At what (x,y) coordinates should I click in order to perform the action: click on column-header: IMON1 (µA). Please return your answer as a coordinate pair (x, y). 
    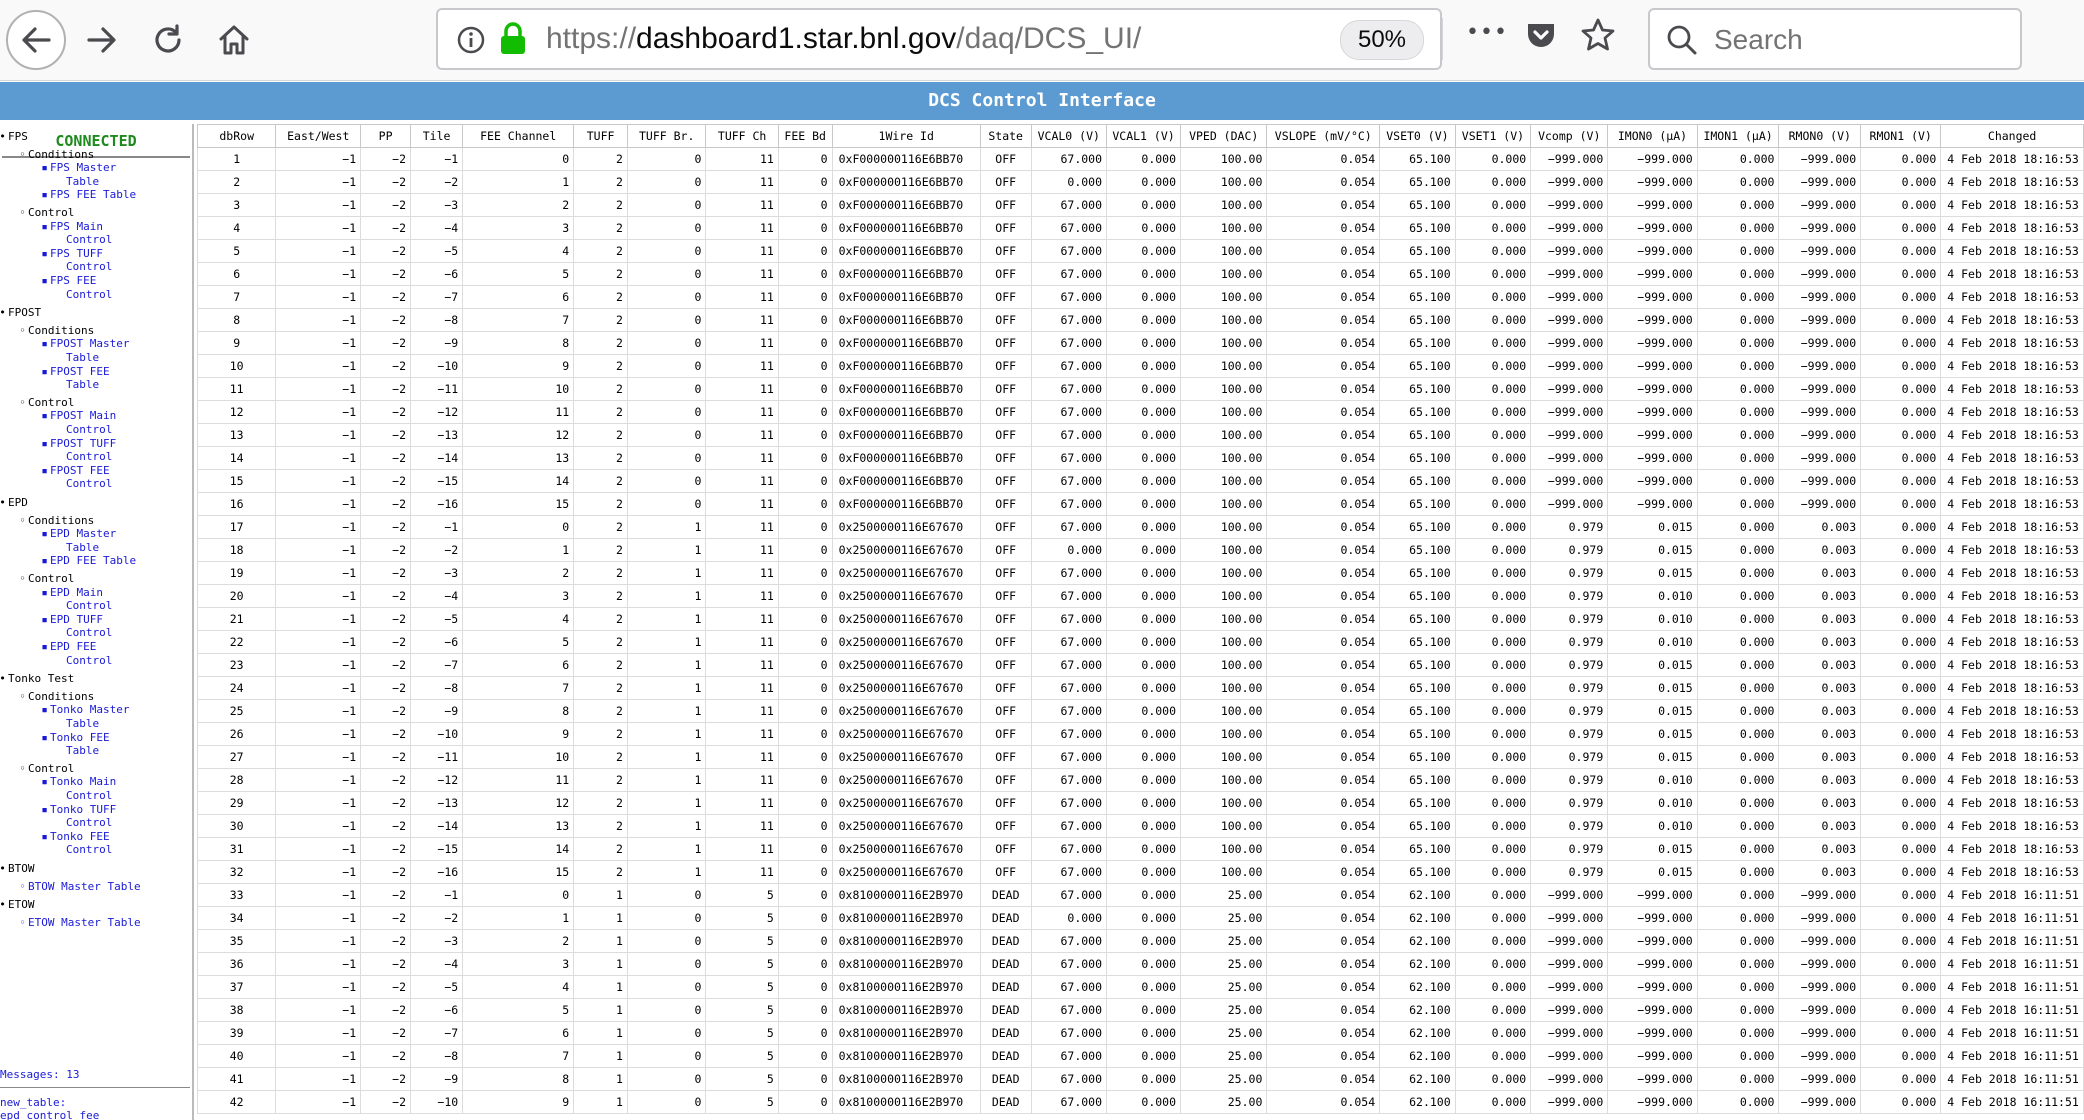
    Looking at the image, I should click on (1738, 136).